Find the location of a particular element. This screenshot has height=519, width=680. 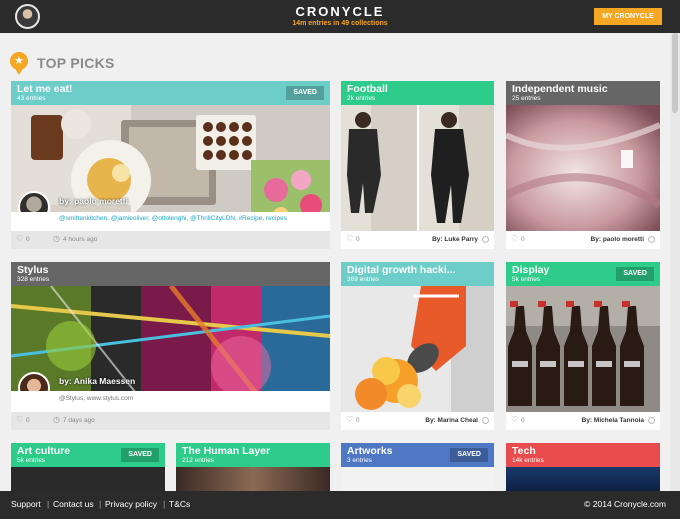

card-entry-count: 2k entries is located at coordinates (361, 98).